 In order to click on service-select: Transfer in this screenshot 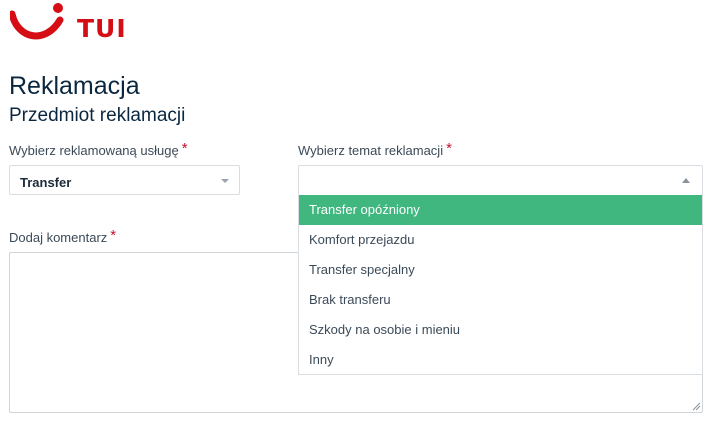, I will do `click(124, 180)`.